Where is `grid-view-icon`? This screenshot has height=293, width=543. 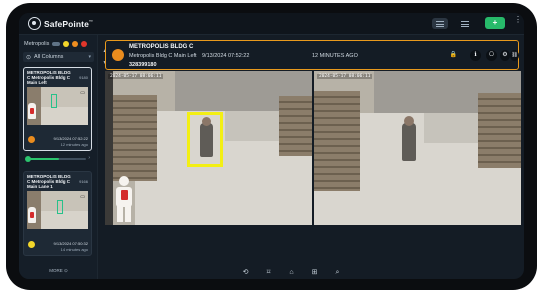
grid-view-icon is located at coordinates (440, 23).